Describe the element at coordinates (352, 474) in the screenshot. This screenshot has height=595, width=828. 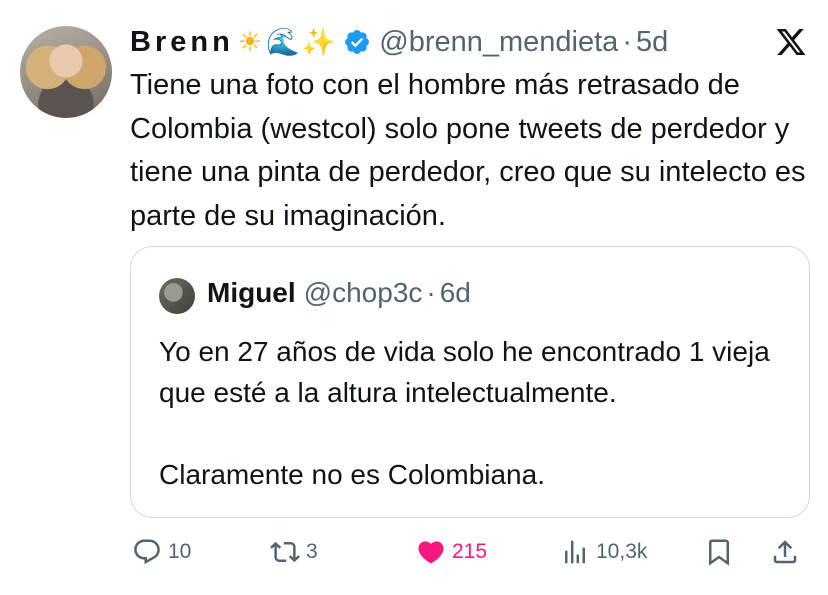
I see `quoted-paragraph: Claramente no es Colombiana.` at that location.